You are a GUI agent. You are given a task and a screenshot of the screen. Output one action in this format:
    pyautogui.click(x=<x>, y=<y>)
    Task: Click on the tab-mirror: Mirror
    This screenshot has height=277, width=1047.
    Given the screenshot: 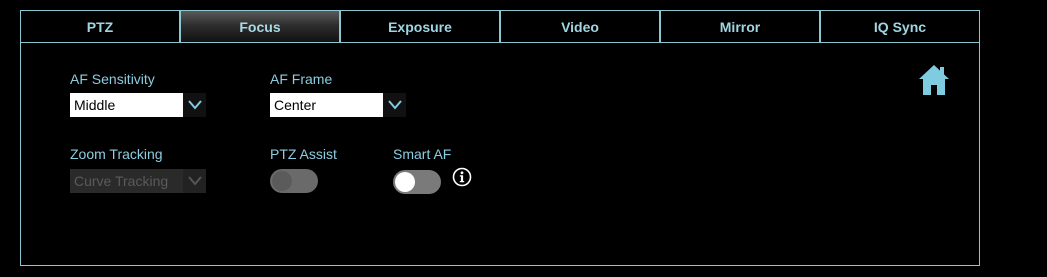 What is the action you would take?
    pyautogui.click(x=740, y=26)
    